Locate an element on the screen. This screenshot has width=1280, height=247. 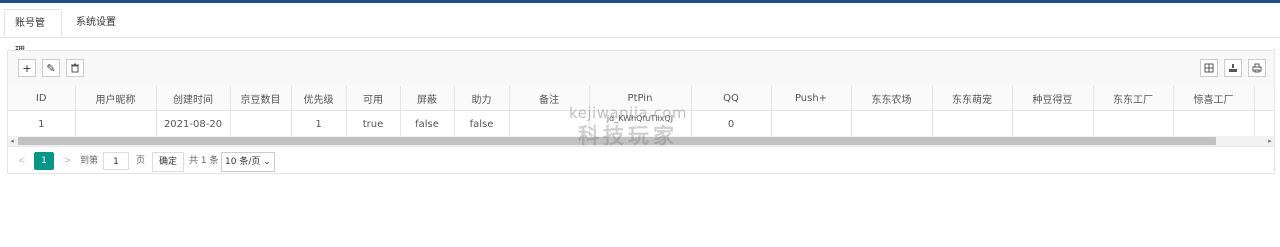
print-button is located at coordinates (1257, 68).